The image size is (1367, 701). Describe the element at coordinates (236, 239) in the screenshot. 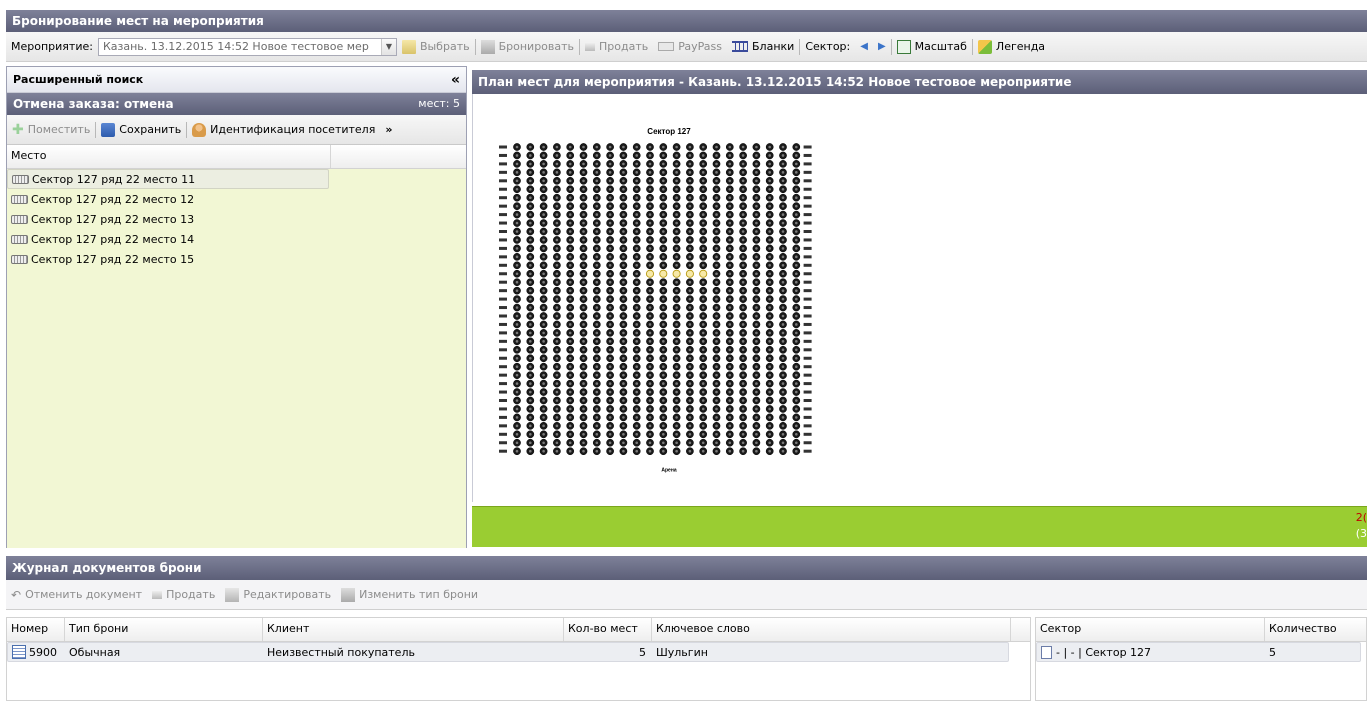

I see `seat-item: Сектор 127 ряд 22 место 14` at that location.